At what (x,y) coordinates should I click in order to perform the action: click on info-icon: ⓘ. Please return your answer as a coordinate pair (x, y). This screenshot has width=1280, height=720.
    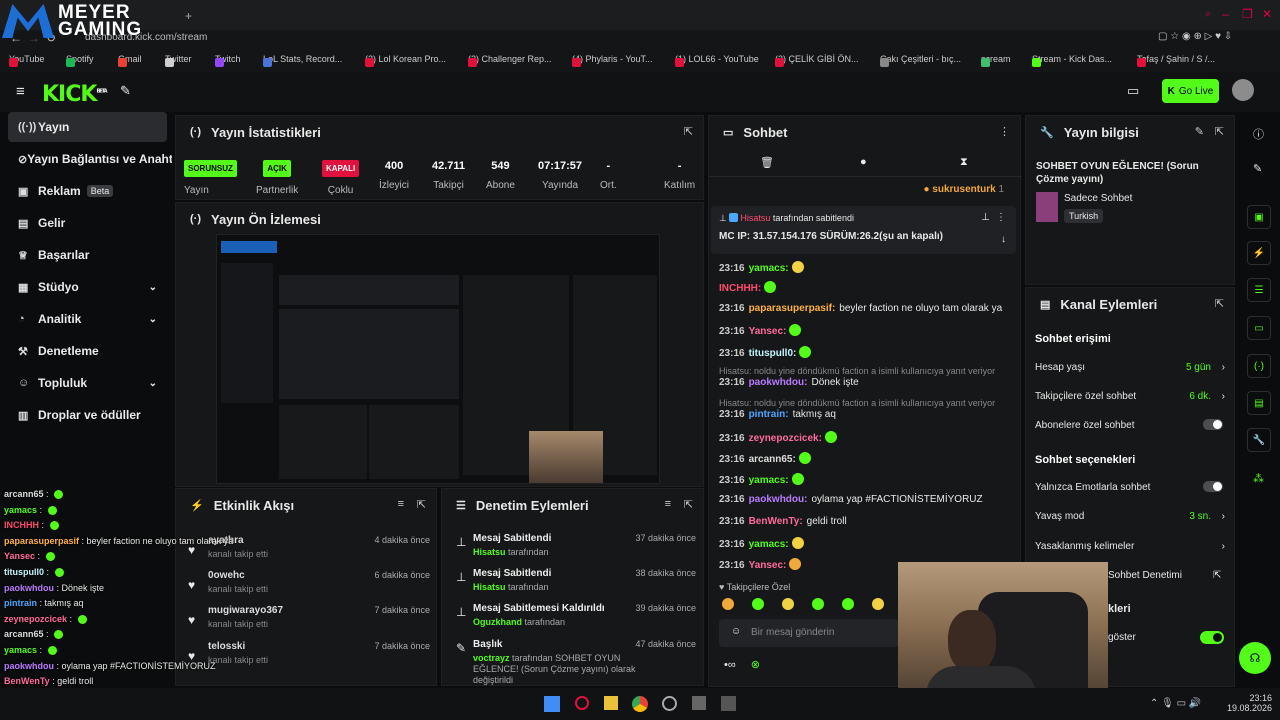
    Looking at the image, I should click on (1258, 134).